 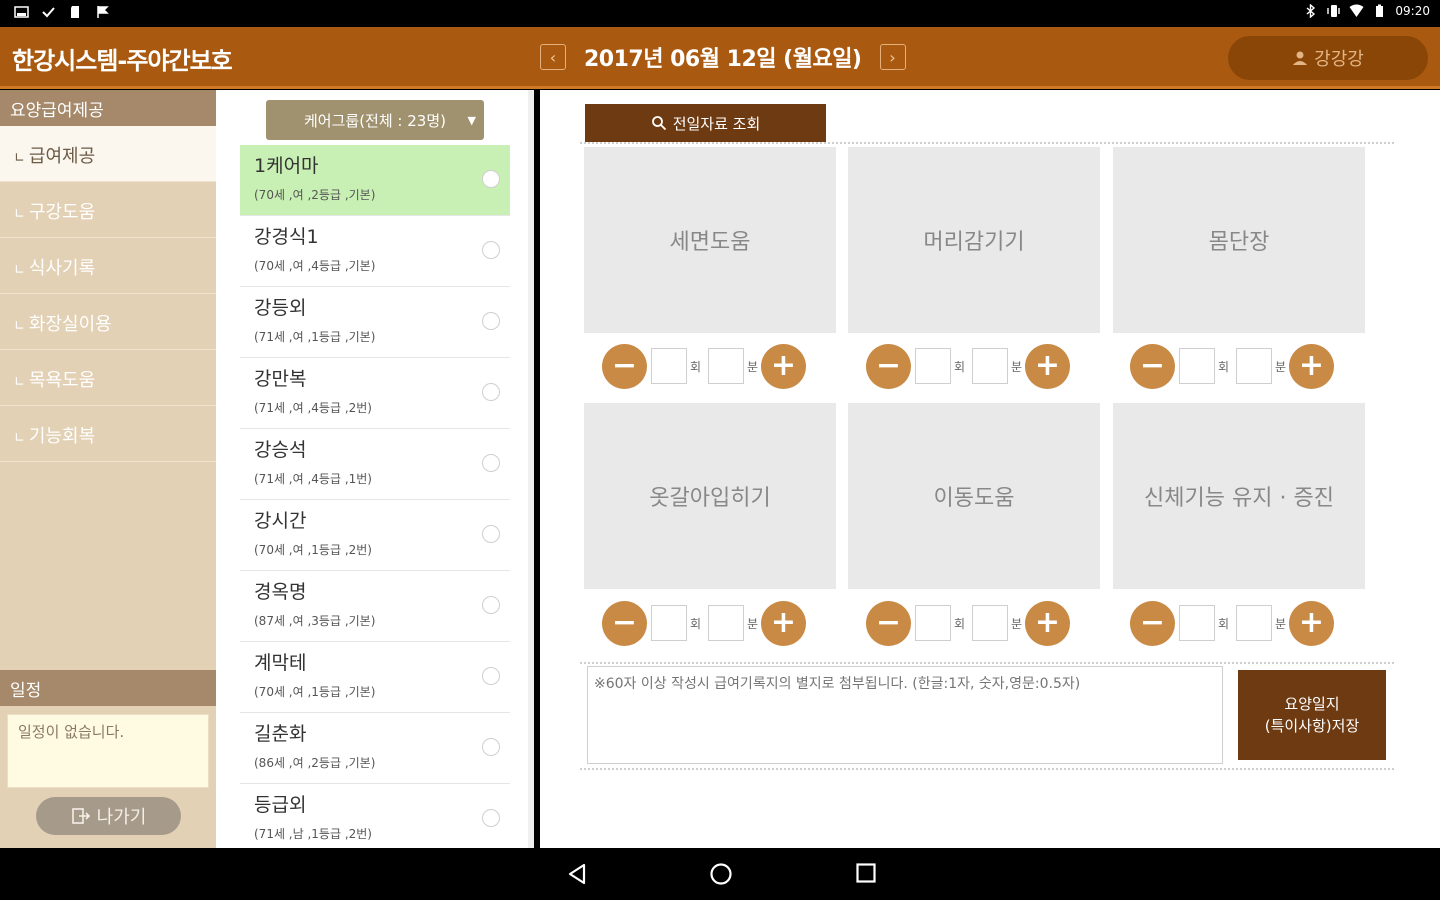 I want to click on list-item: 강경식1 (70세 ,여 ,4등급 ,기본), so click(x=375, y=251).